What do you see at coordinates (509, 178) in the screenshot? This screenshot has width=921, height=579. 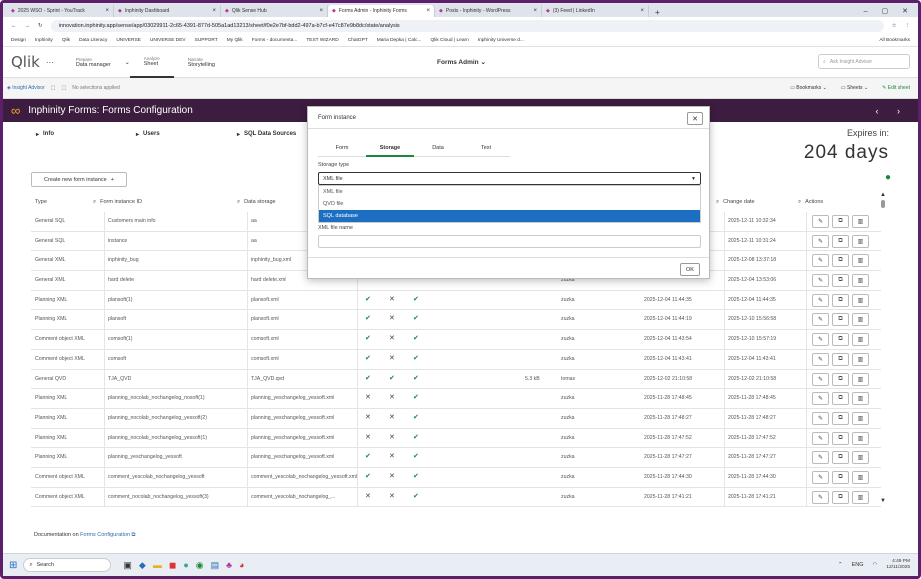 I see `storage-type-select: XML file ▼` at bounding box center [509, 178].